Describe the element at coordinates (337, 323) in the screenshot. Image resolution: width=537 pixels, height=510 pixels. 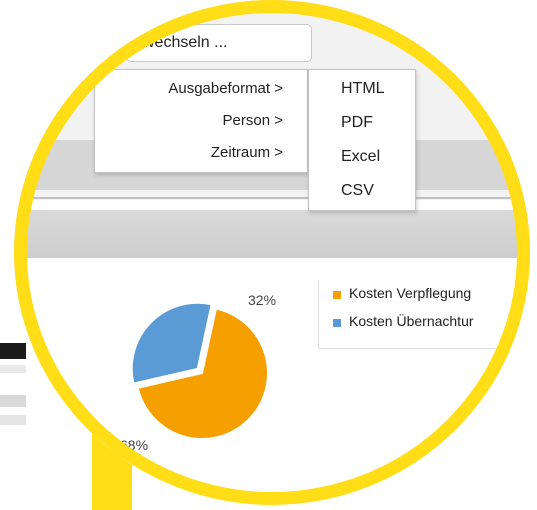
I see `legend-swatch-lodging` at that location.